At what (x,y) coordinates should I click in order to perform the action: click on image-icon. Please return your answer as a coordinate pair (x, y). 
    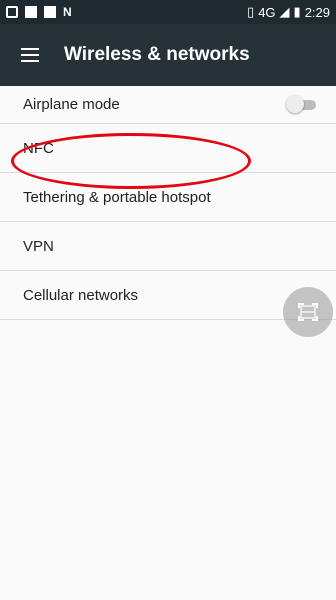
    Looking at the image, I should click on (31, 12).